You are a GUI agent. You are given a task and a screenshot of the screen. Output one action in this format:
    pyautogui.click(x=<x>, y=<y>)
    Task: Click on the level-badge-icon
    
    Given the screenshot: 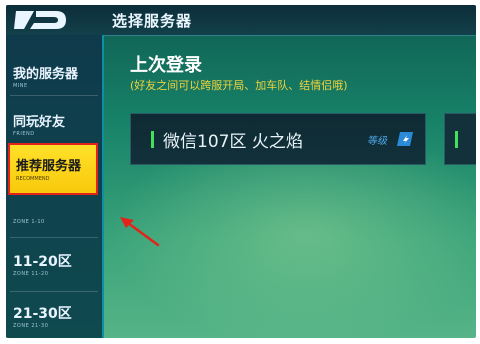 What is the action you would take?
    pyautogui.click(x=405, y=138)
    